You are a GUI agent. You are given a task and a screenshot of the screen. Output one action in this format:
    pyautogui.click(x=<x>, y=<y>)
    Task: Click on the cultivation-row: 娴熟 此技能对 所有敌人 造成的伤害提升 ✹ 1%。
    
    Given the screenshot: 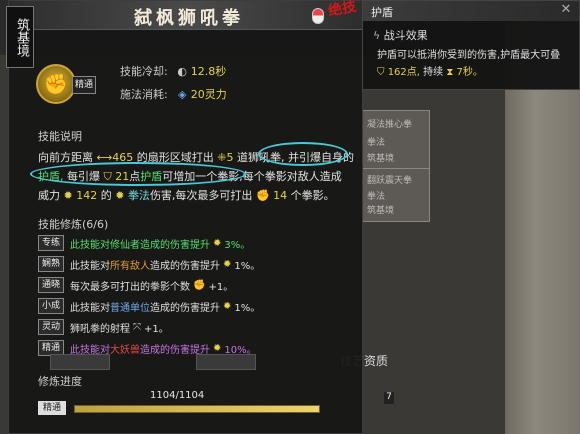 What is the action you would take?
    pyautogui.click(x=198, y=264)
    